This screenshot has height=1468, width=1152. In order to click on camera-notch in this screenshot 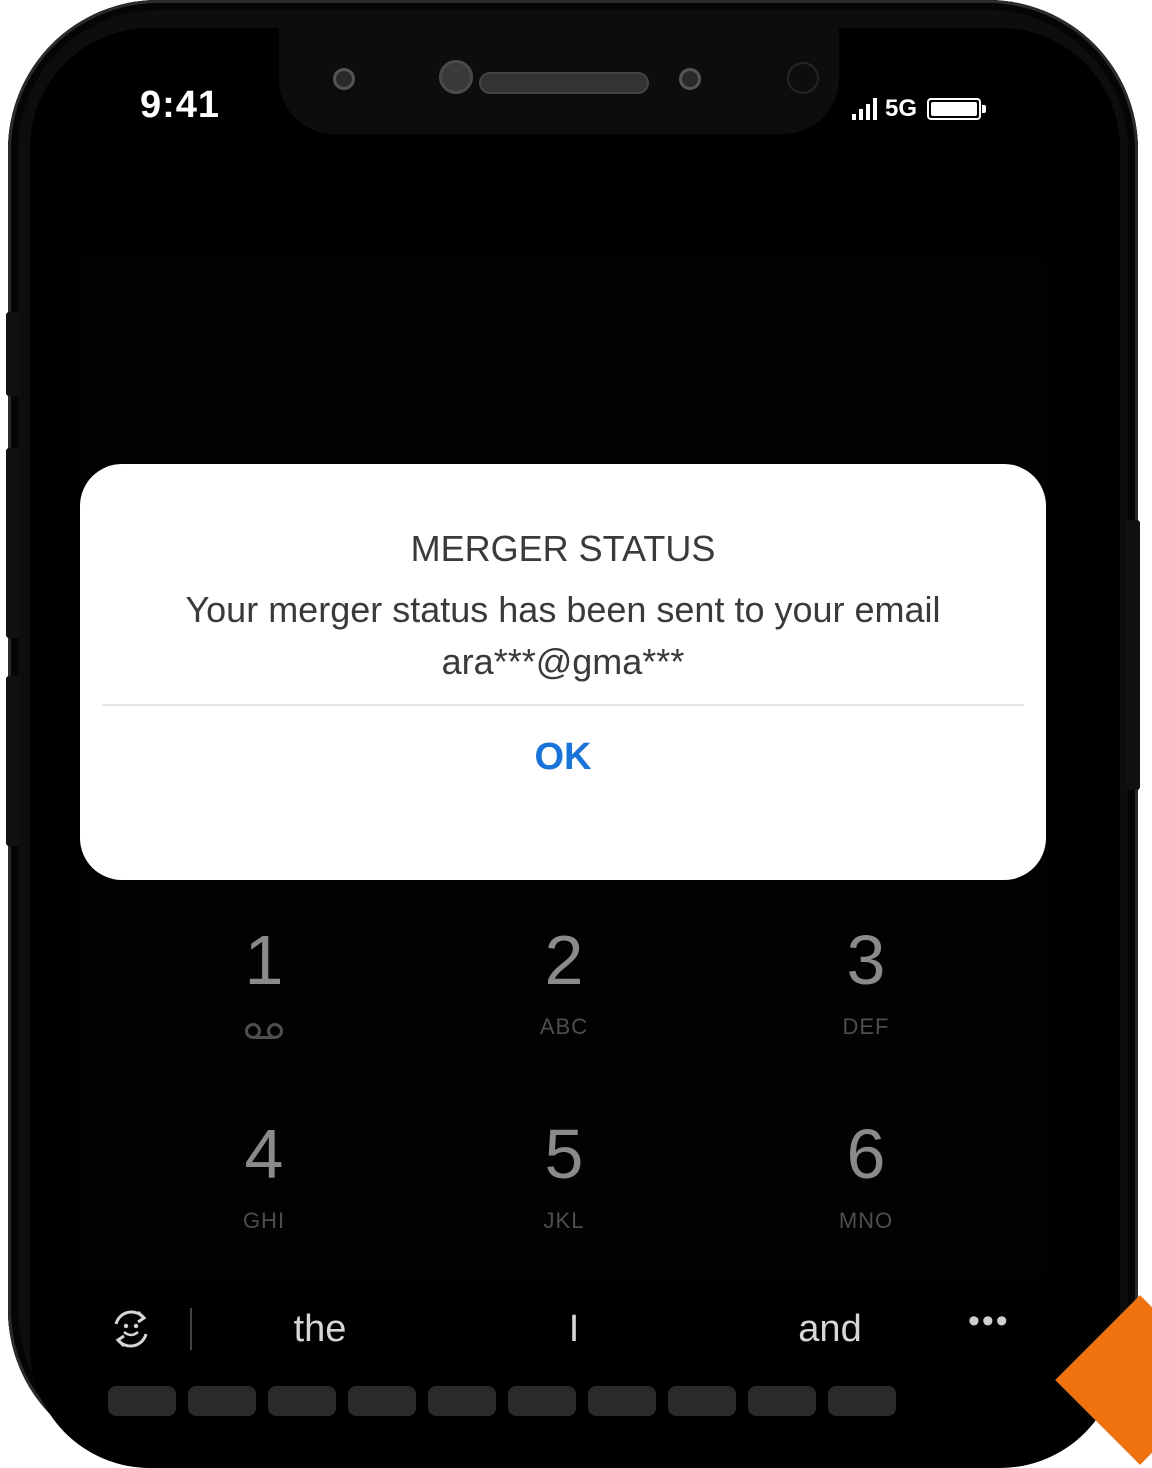, I will do `click(559, 79)`.